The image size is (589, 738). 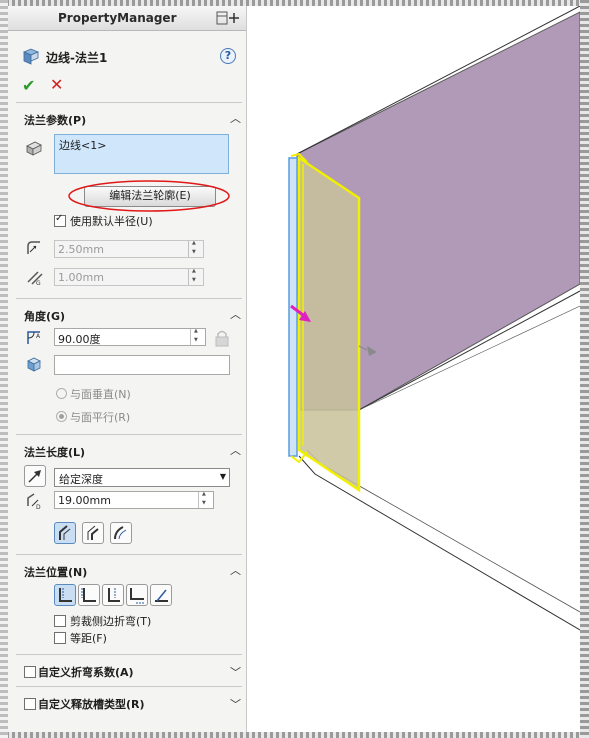 I want to click on pin-icon, so click(x=228, y=18).